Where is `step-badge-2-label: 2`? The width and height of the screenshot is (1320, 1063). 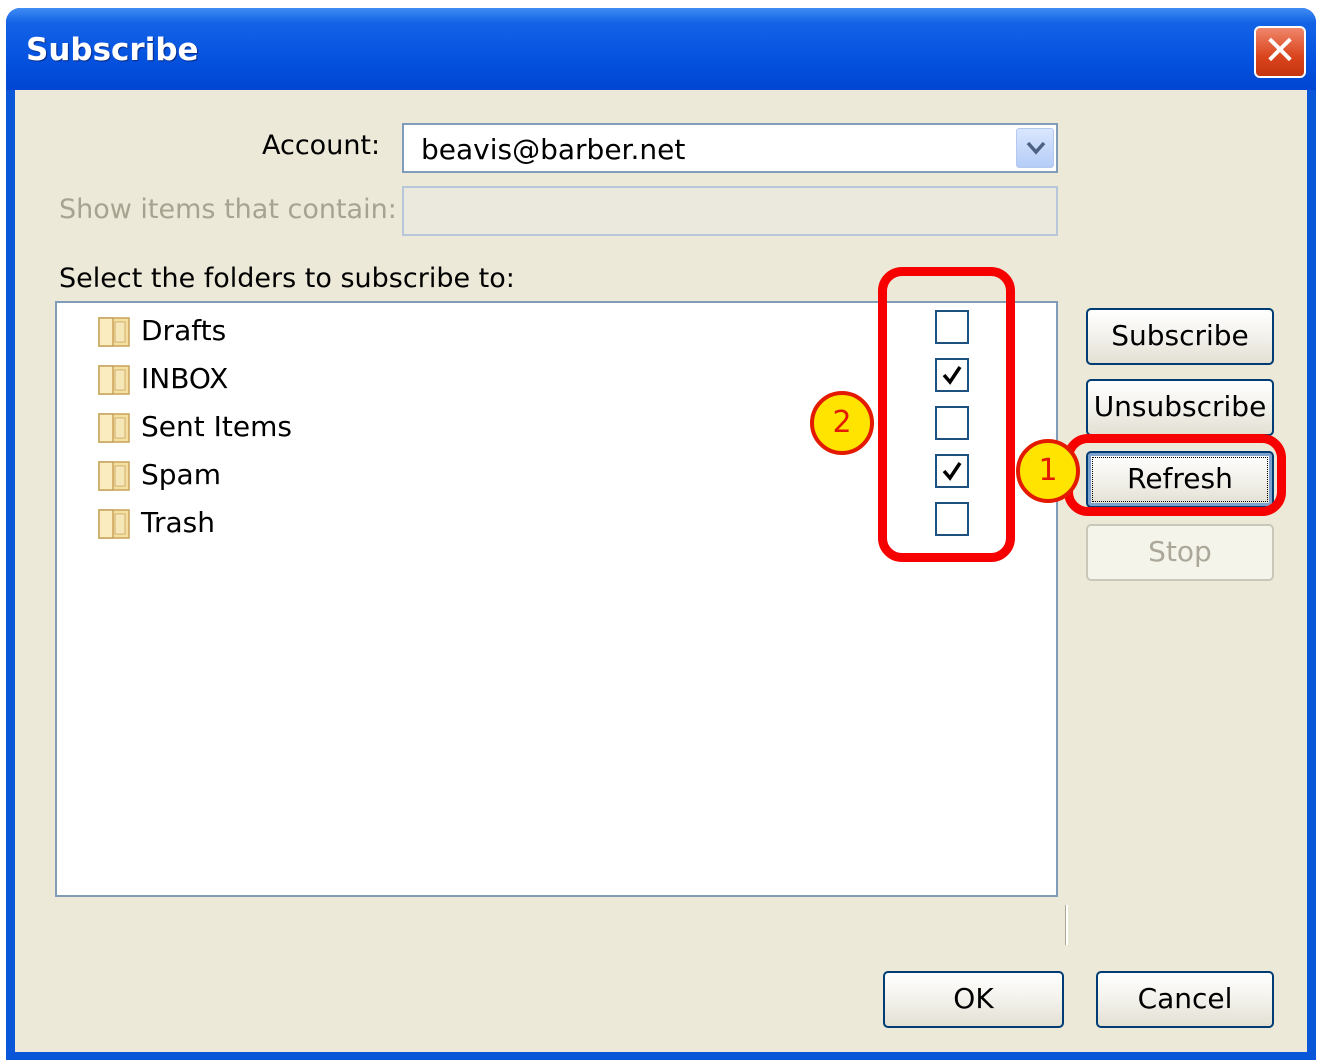 step-badge-2-label: 2 is located at coordinates (842, 422).